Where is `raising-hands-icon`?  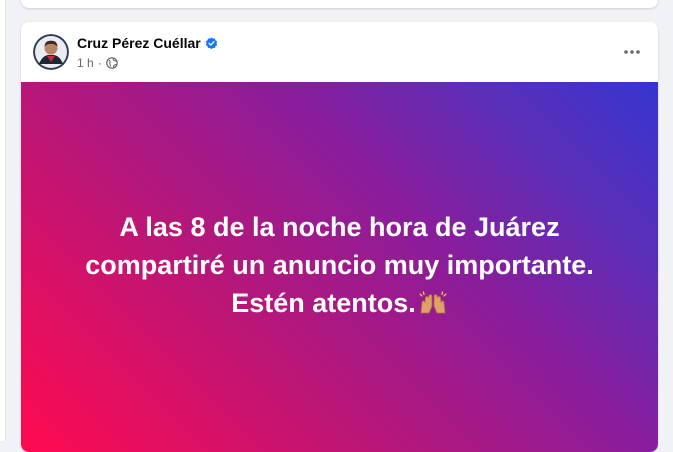
raising-hands-icon is located at coordinates (433, 300).